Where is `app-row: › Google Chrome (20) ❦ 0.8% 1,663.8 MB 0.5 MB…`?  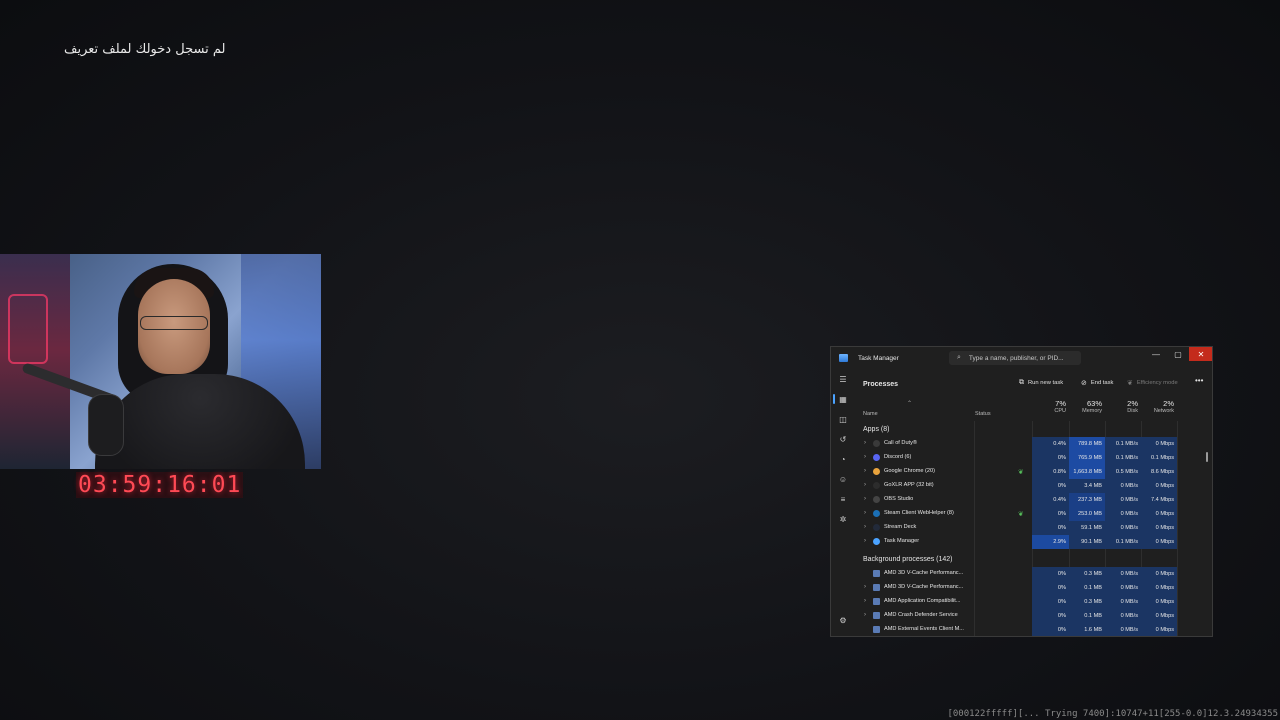
app-row: › Google Chrome (20) ❦ 0.8% 1,663.8 MB 0.5 MB… is located at coordinates (1033, 472).